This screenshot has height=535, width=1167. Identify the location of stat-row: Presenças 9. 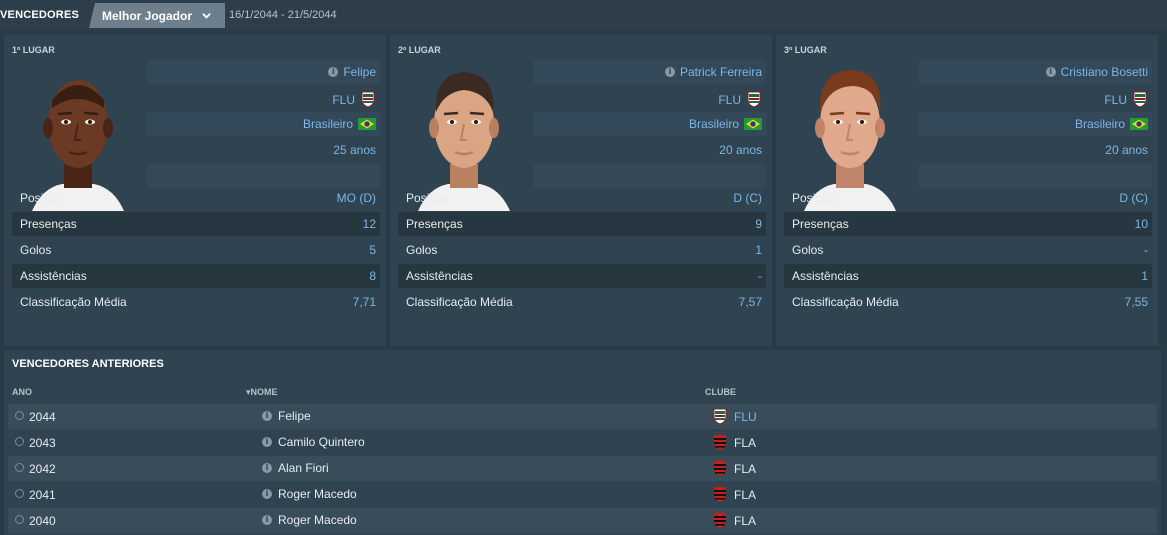
(582, 224).